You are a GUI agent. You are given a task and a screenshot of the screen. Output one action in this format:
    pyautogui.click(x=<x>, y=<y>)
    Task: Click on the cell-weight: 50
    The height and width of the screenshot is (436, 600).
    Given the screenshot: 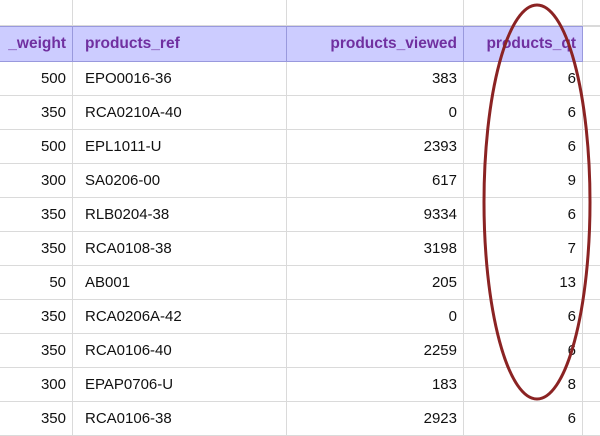 What is the action you would take?
    pyautogui.click(x=36, y=283)
    